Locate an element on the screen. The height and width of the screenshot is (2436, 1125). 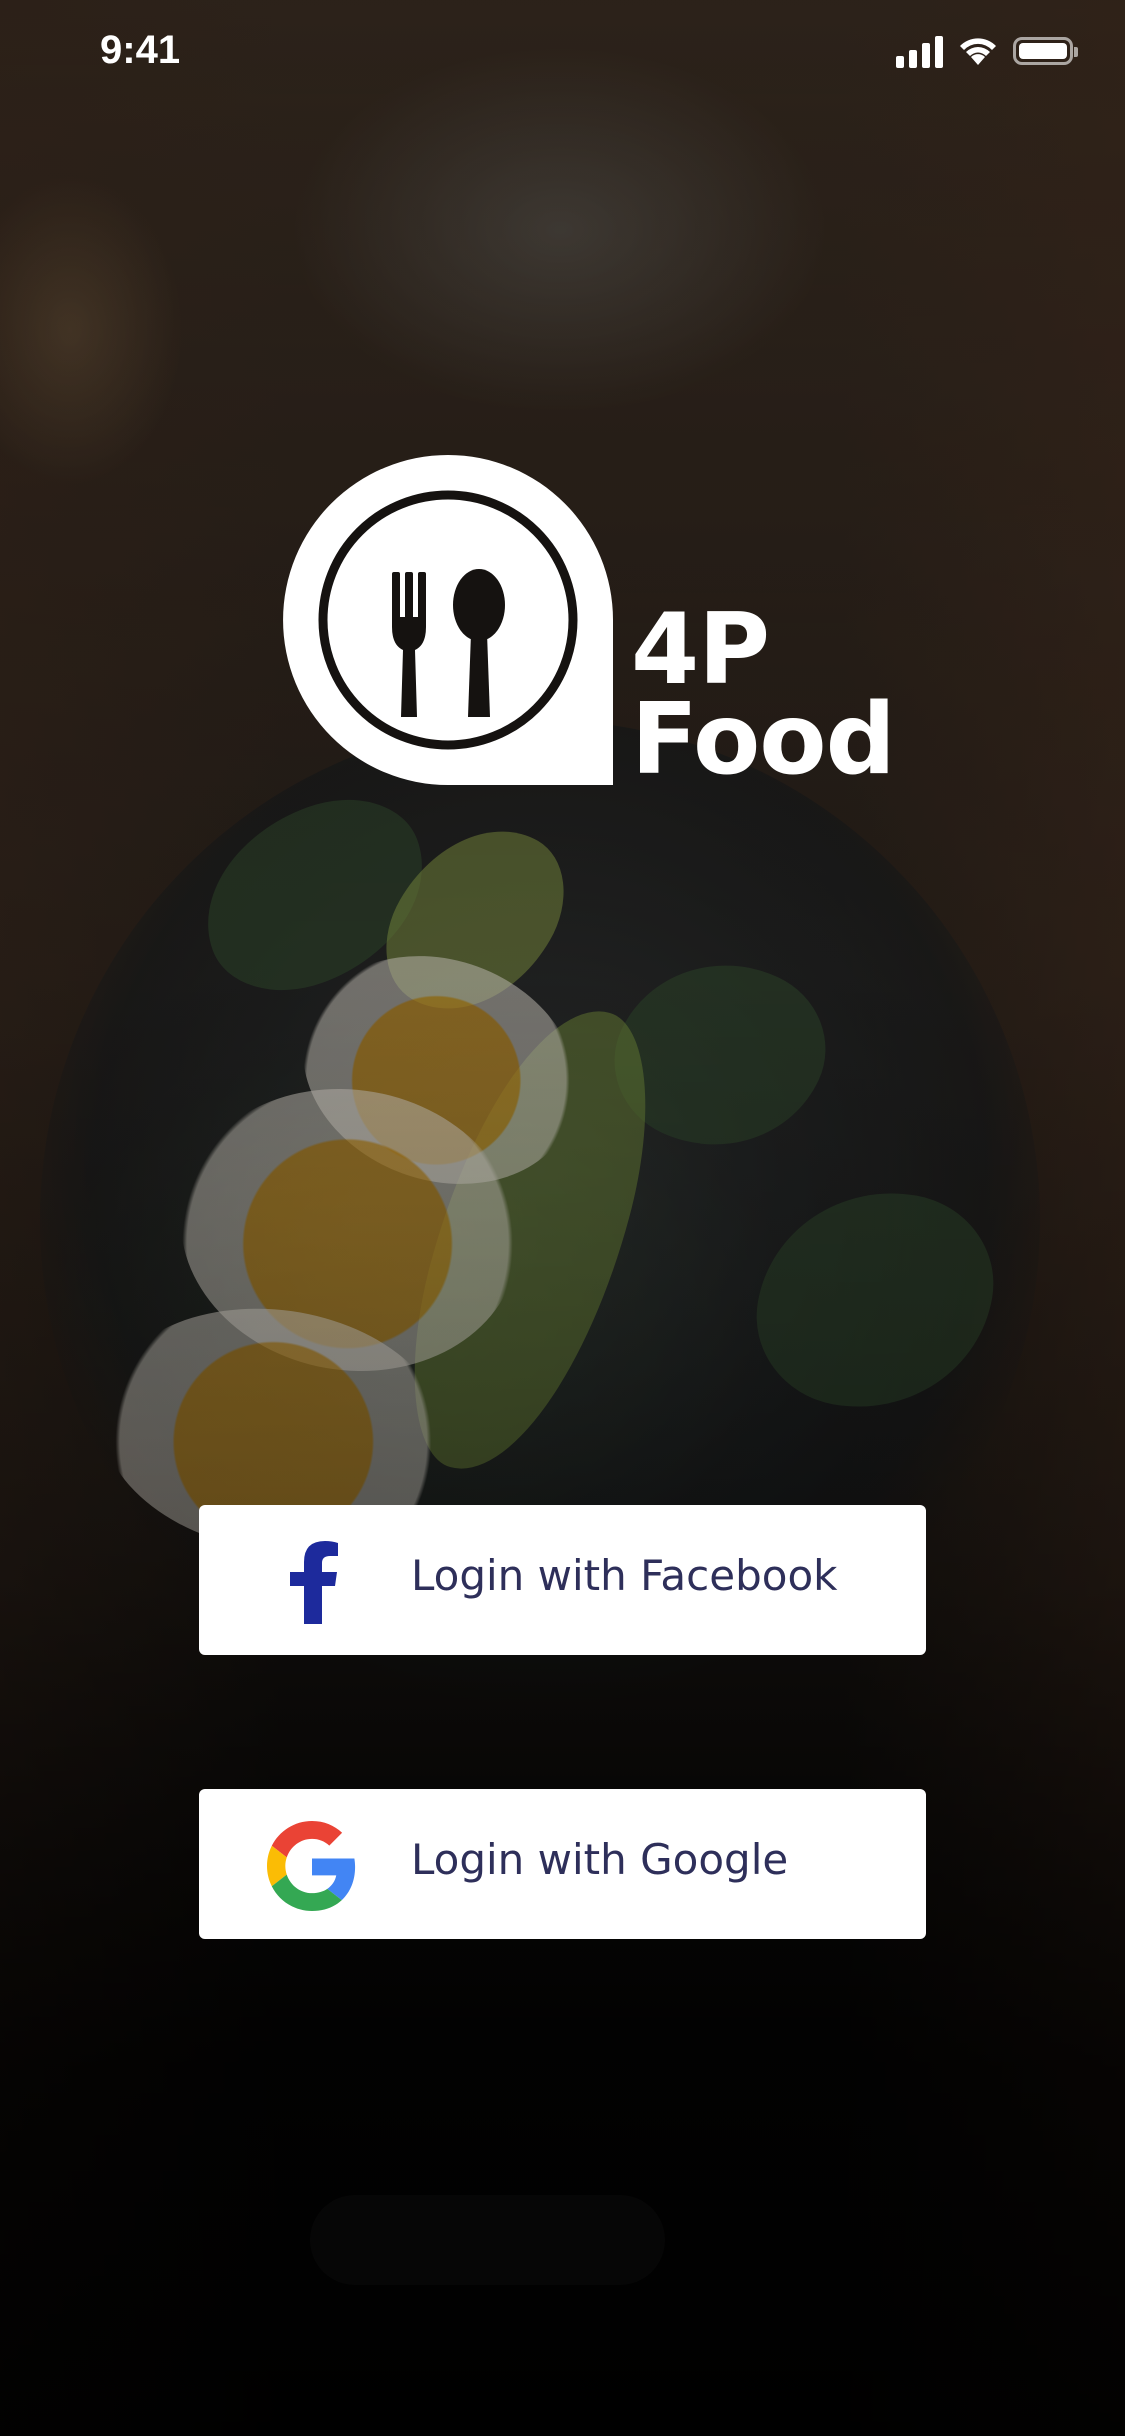
google-button-label: Login with Google is located at coordinates (600, 1859).